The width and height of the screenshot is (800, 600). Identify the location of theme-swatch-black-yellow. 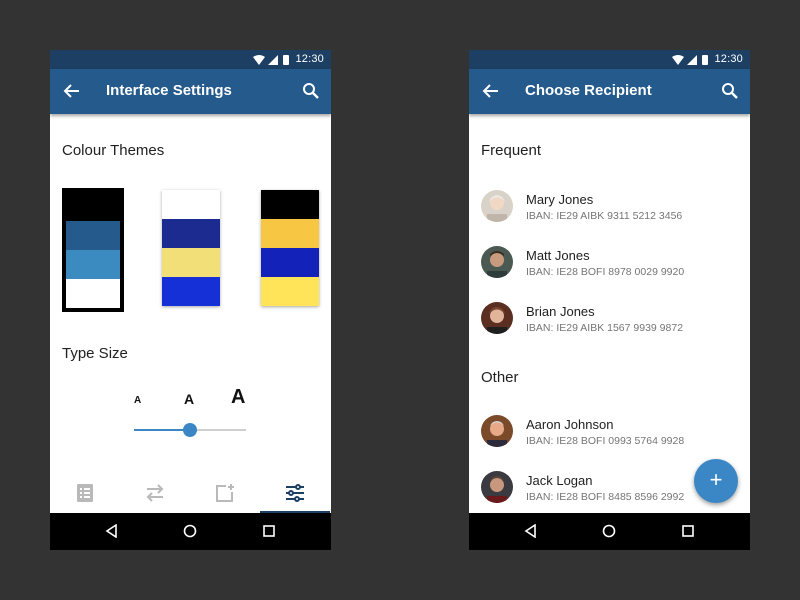
(290, 248).